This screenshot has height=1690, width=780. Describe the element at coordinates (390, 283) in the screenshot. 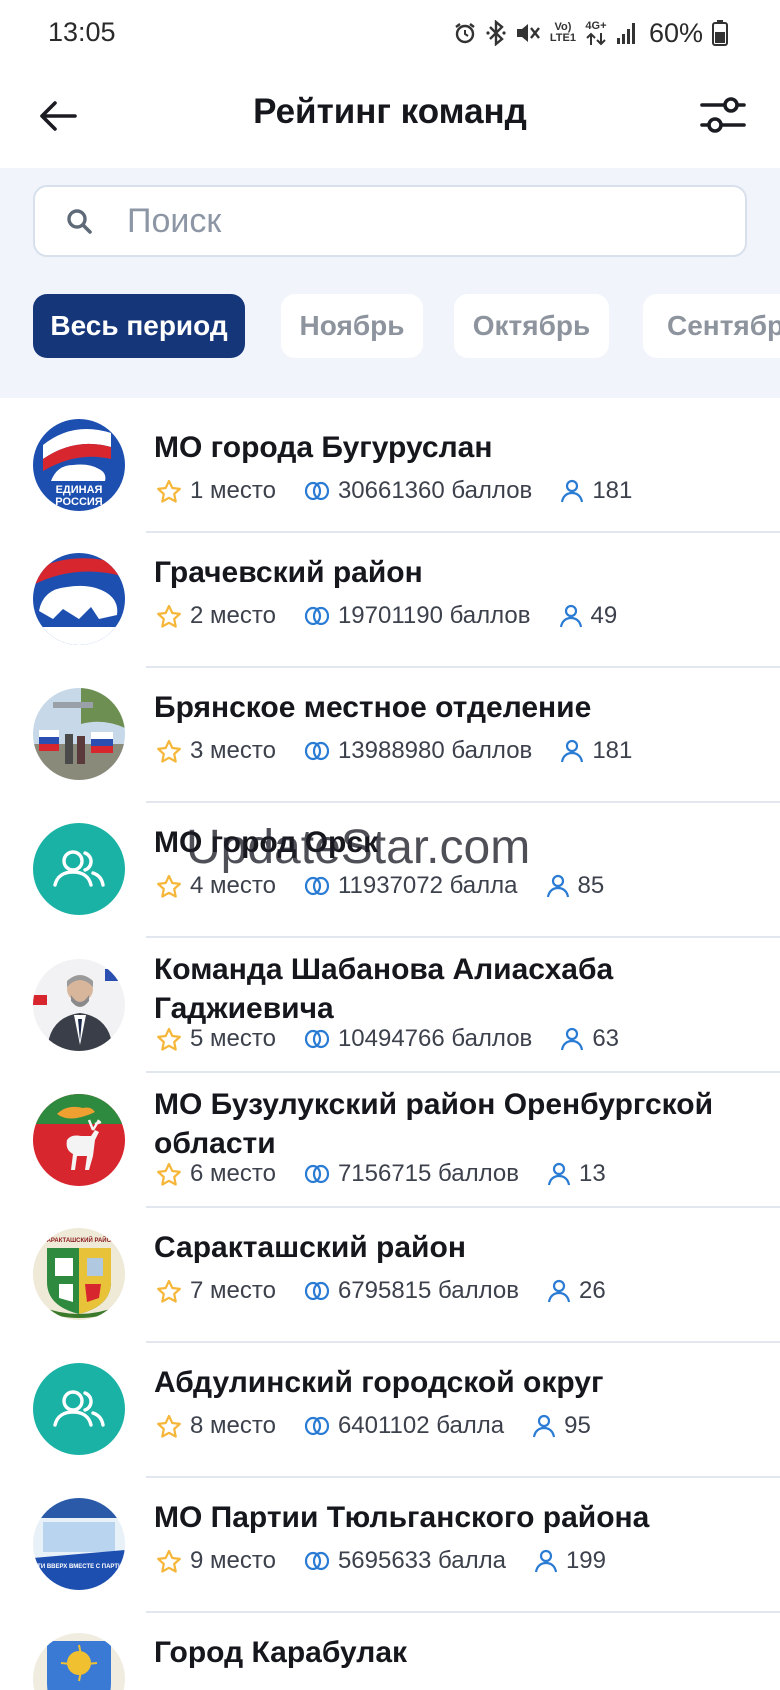

I see `search-panel: Весь период Ноябрь Октябрь Сентябрь` at that location.